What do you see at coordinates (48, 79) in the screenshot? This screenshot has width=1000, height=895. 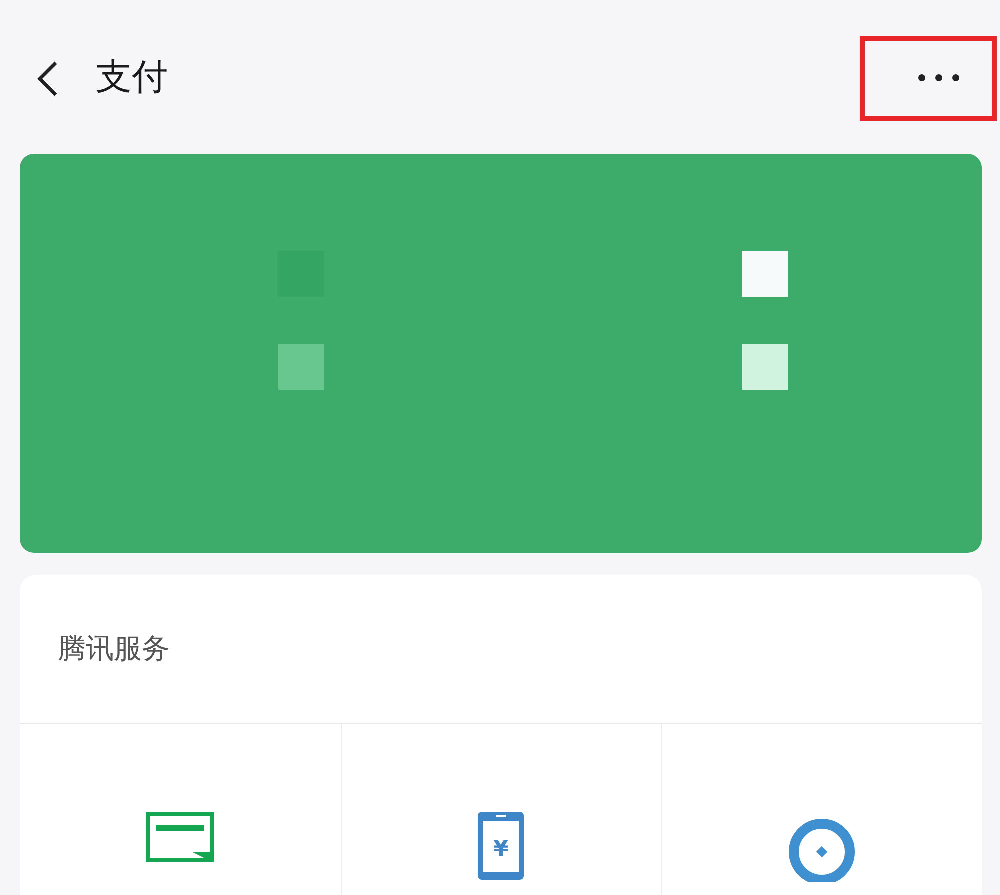 I see `back-icon` at bounding box center [48, 79].